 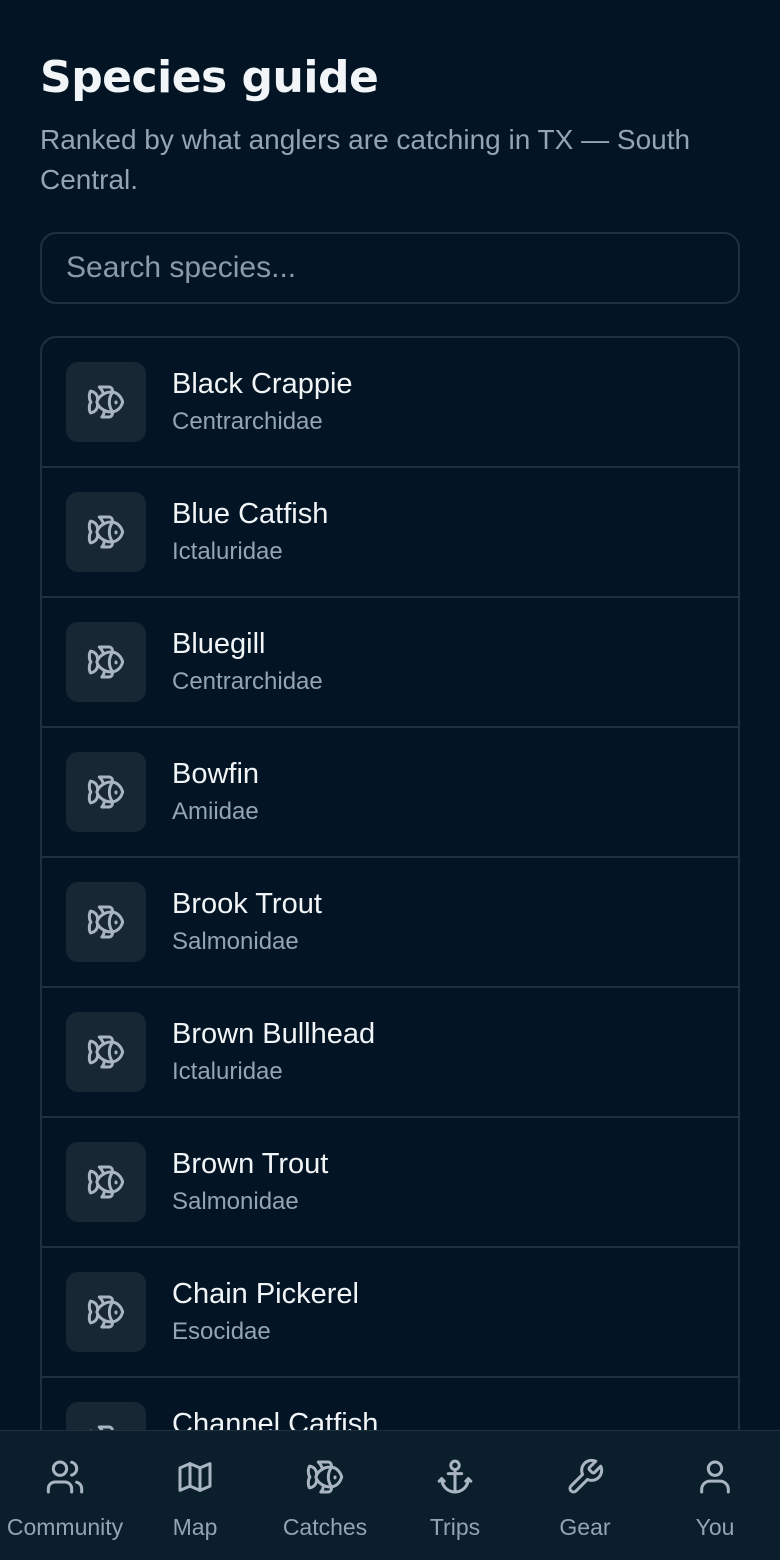 I want to click on nav-item-map: Map, so click(x=195, y=1495).